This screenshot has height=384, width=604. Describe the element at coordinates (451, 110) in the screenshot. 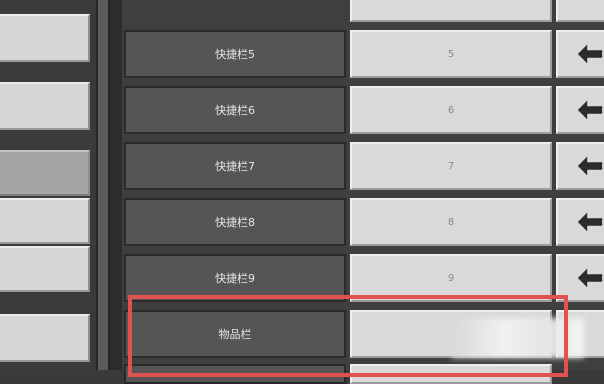

I see `keybind-key-button: 6` at that location.